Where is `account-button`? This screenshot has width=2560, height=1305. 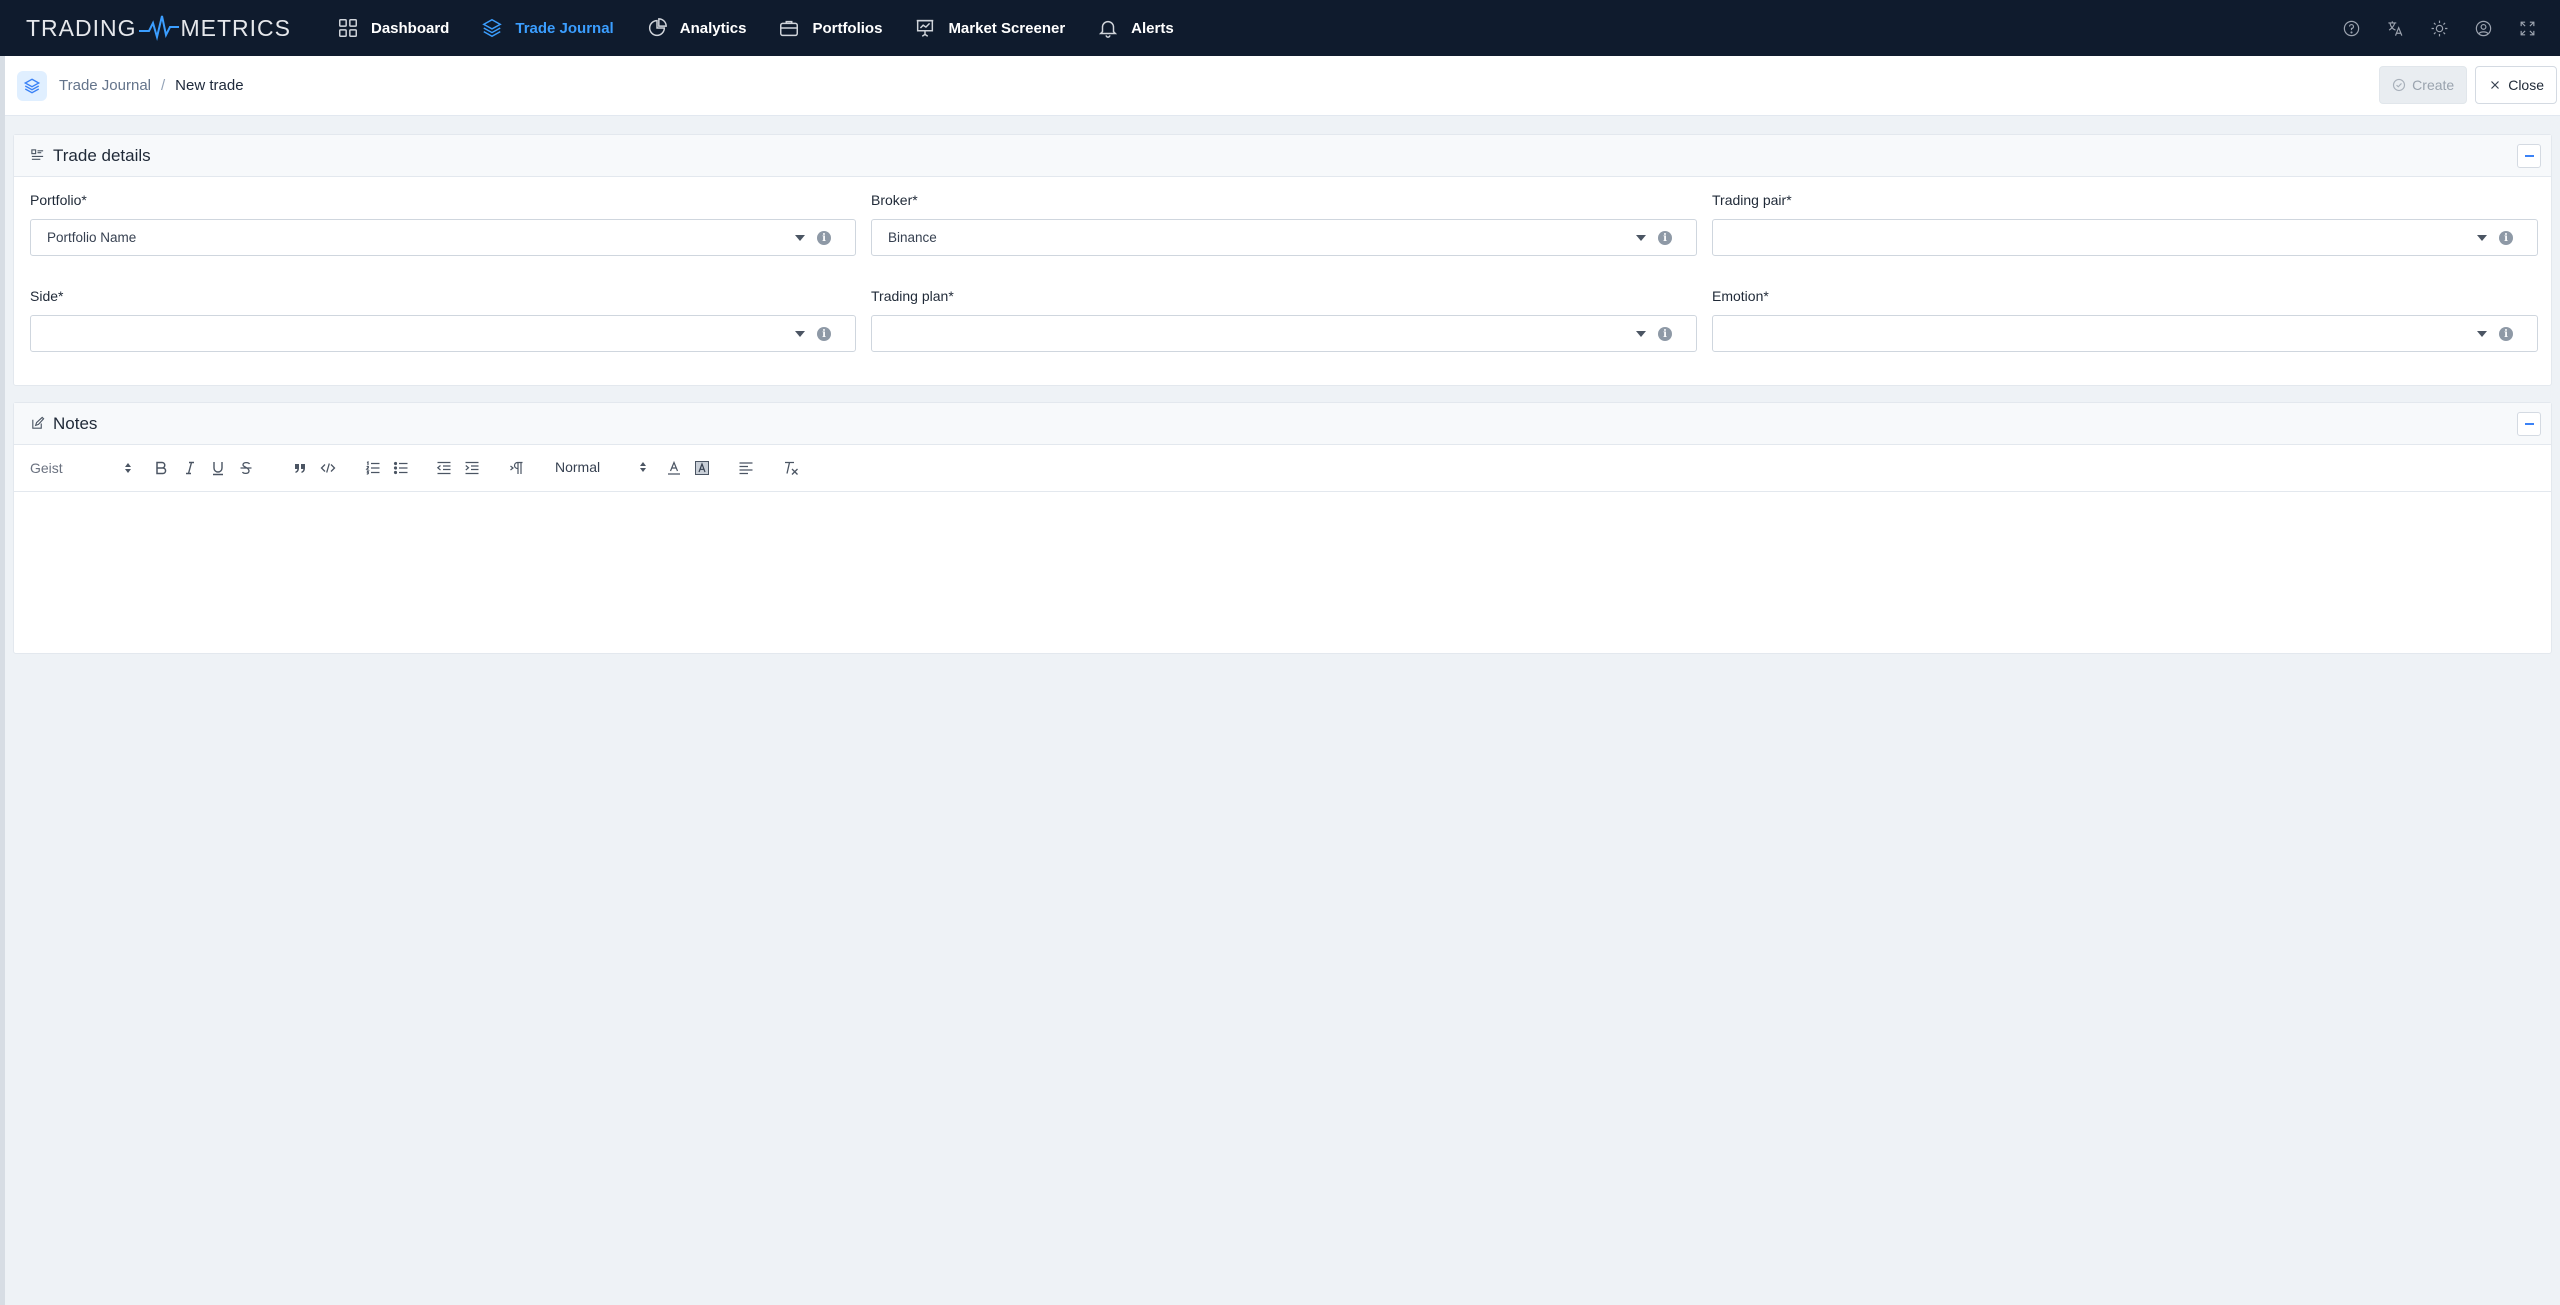
account-button is located at coordinates (2483, 28).